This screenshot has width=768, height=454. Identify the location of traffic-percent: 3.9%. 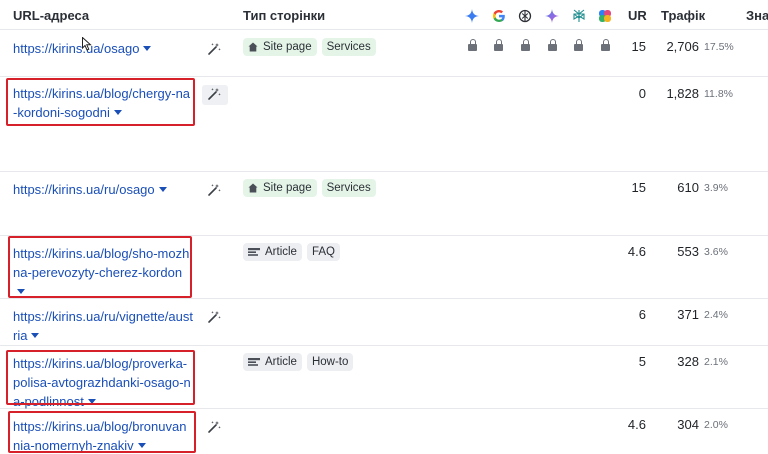
(716, 188).